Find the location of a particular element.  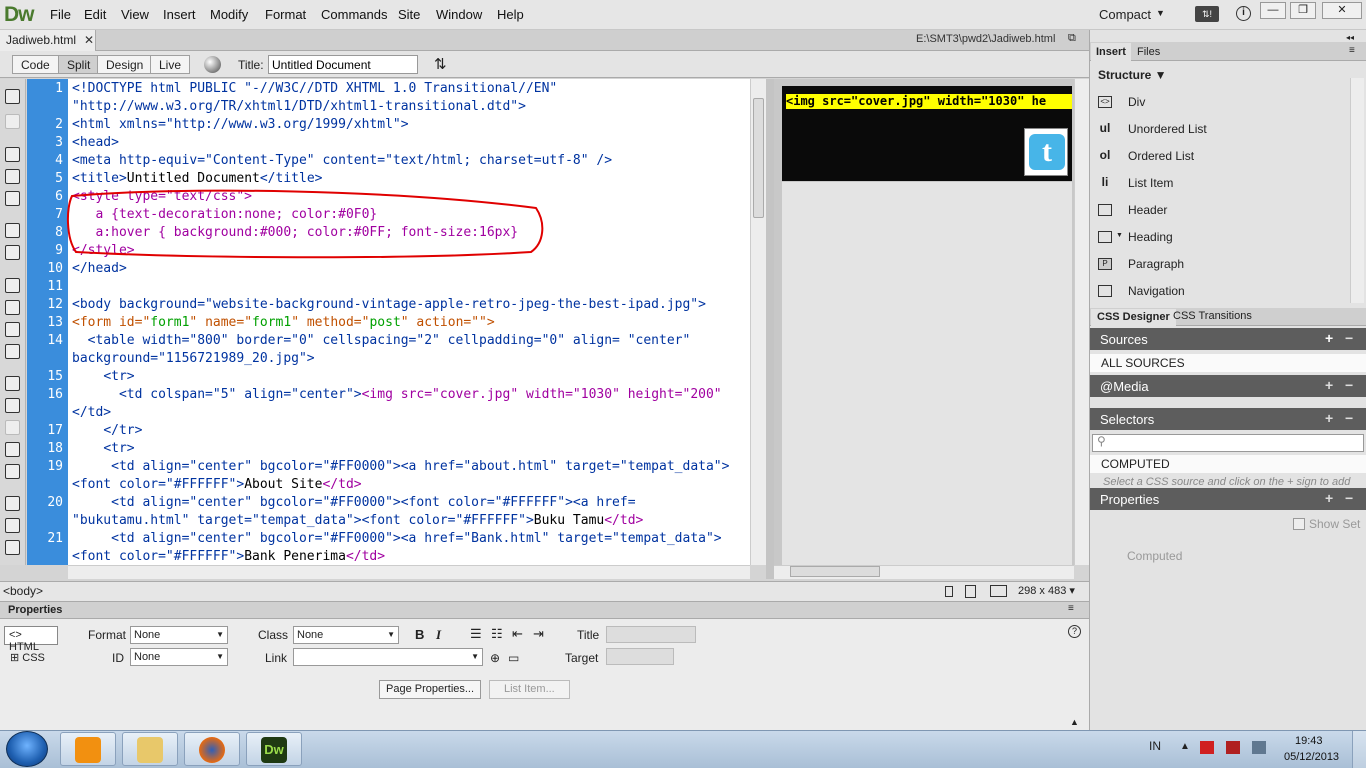

insert-panel-scrollbar is located at coordinates (1357, 190).